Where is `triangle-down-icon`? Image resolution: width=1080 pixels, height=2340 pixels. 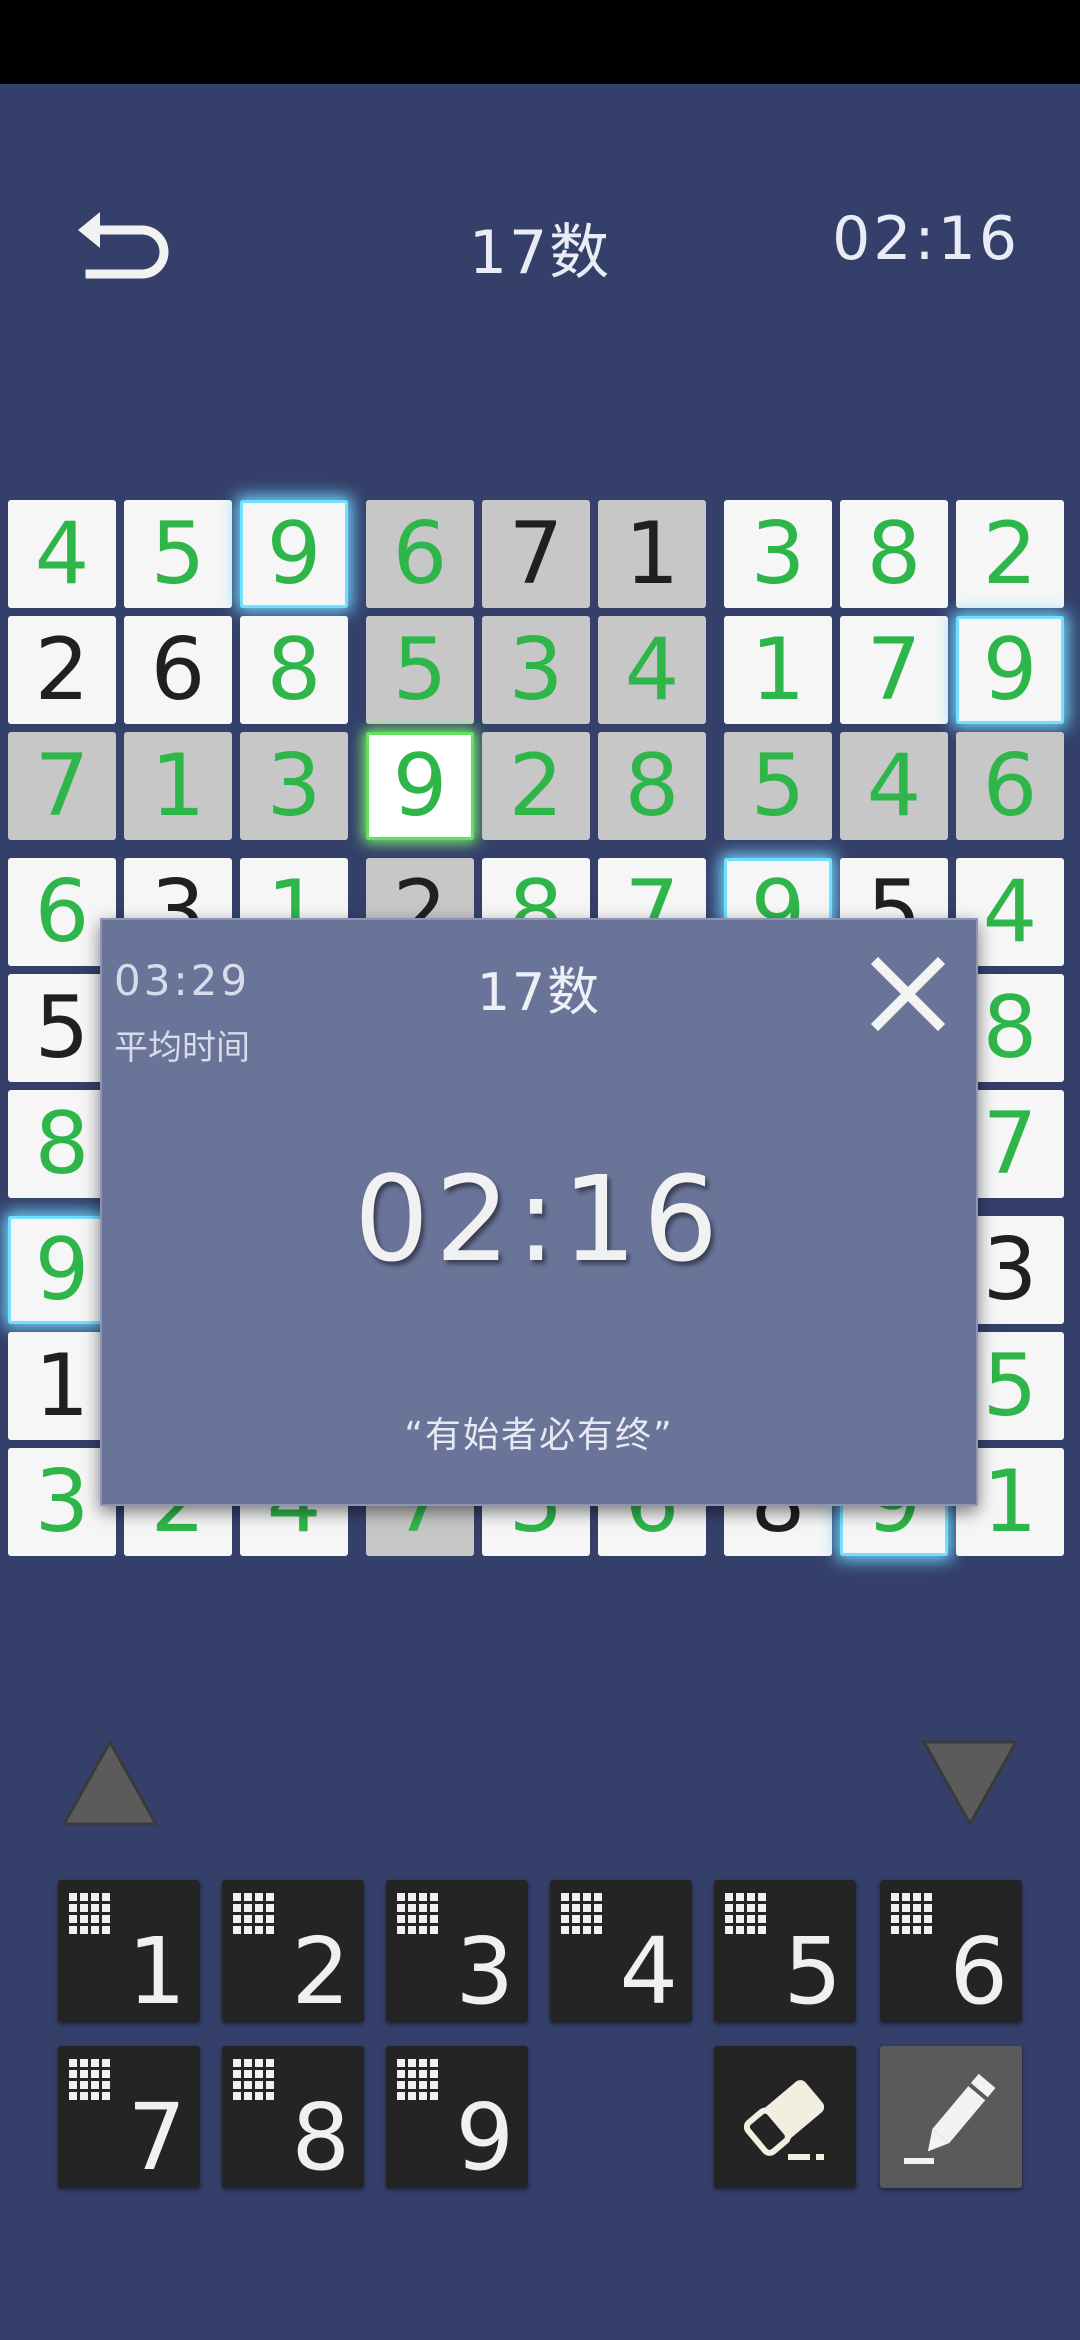
triangle-down-icon is located at coordinates (970, 1784).